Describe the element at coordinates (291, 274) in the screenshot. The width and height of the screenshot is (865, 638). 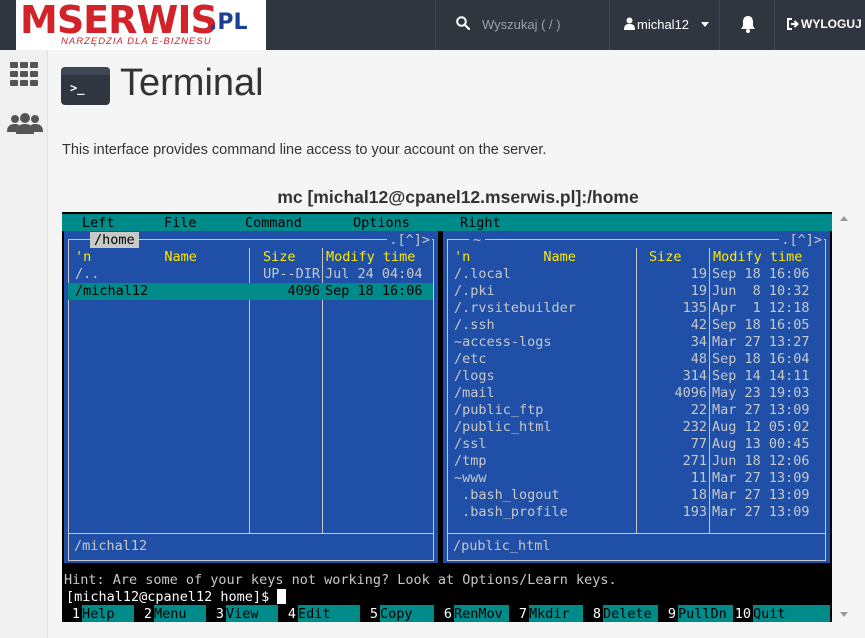
I see `file-size: UP--DIR` at that location.